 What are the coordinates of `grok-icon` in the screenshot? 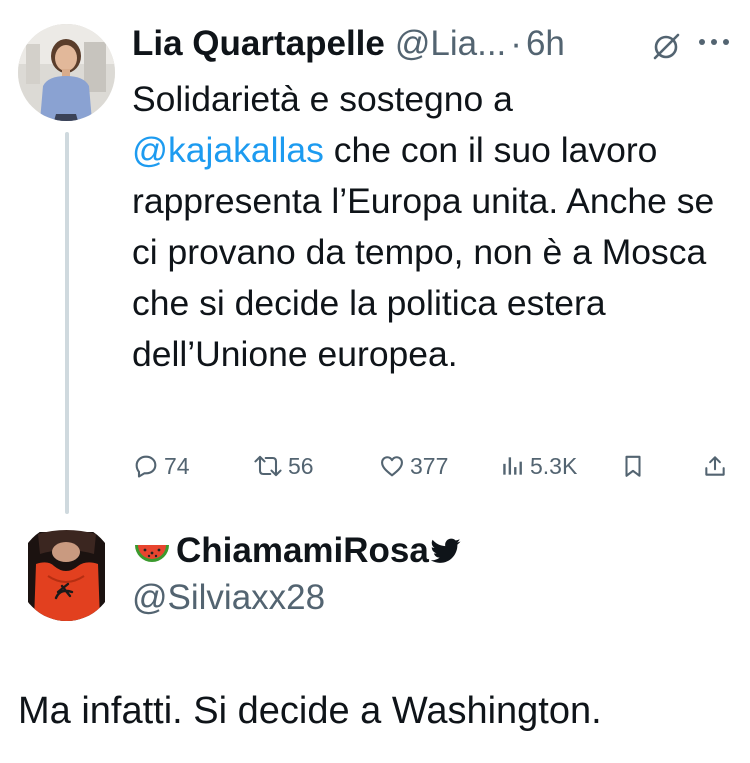 It's located at (666, 46).